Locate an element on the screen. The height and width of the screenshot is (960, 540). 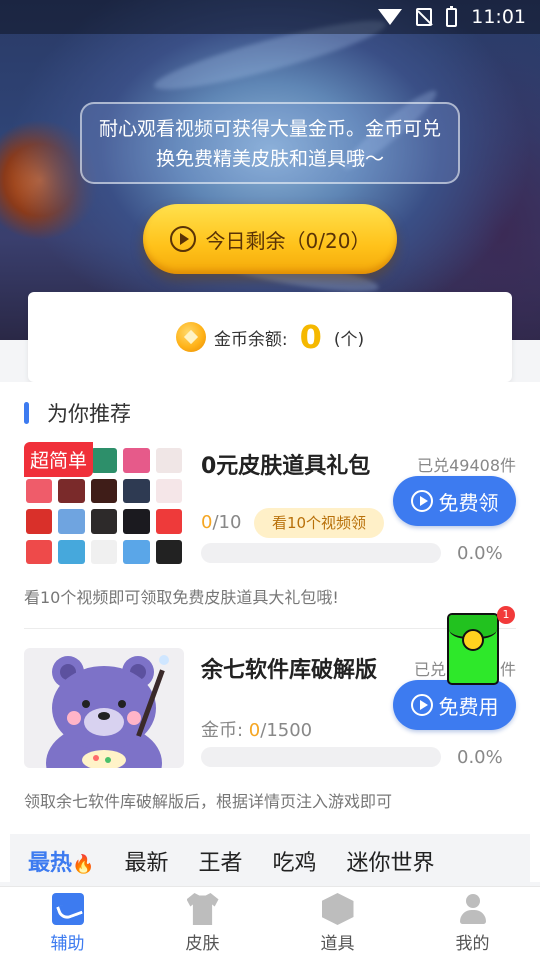
status-time: 11:01 is located at coordinates (498, 17).